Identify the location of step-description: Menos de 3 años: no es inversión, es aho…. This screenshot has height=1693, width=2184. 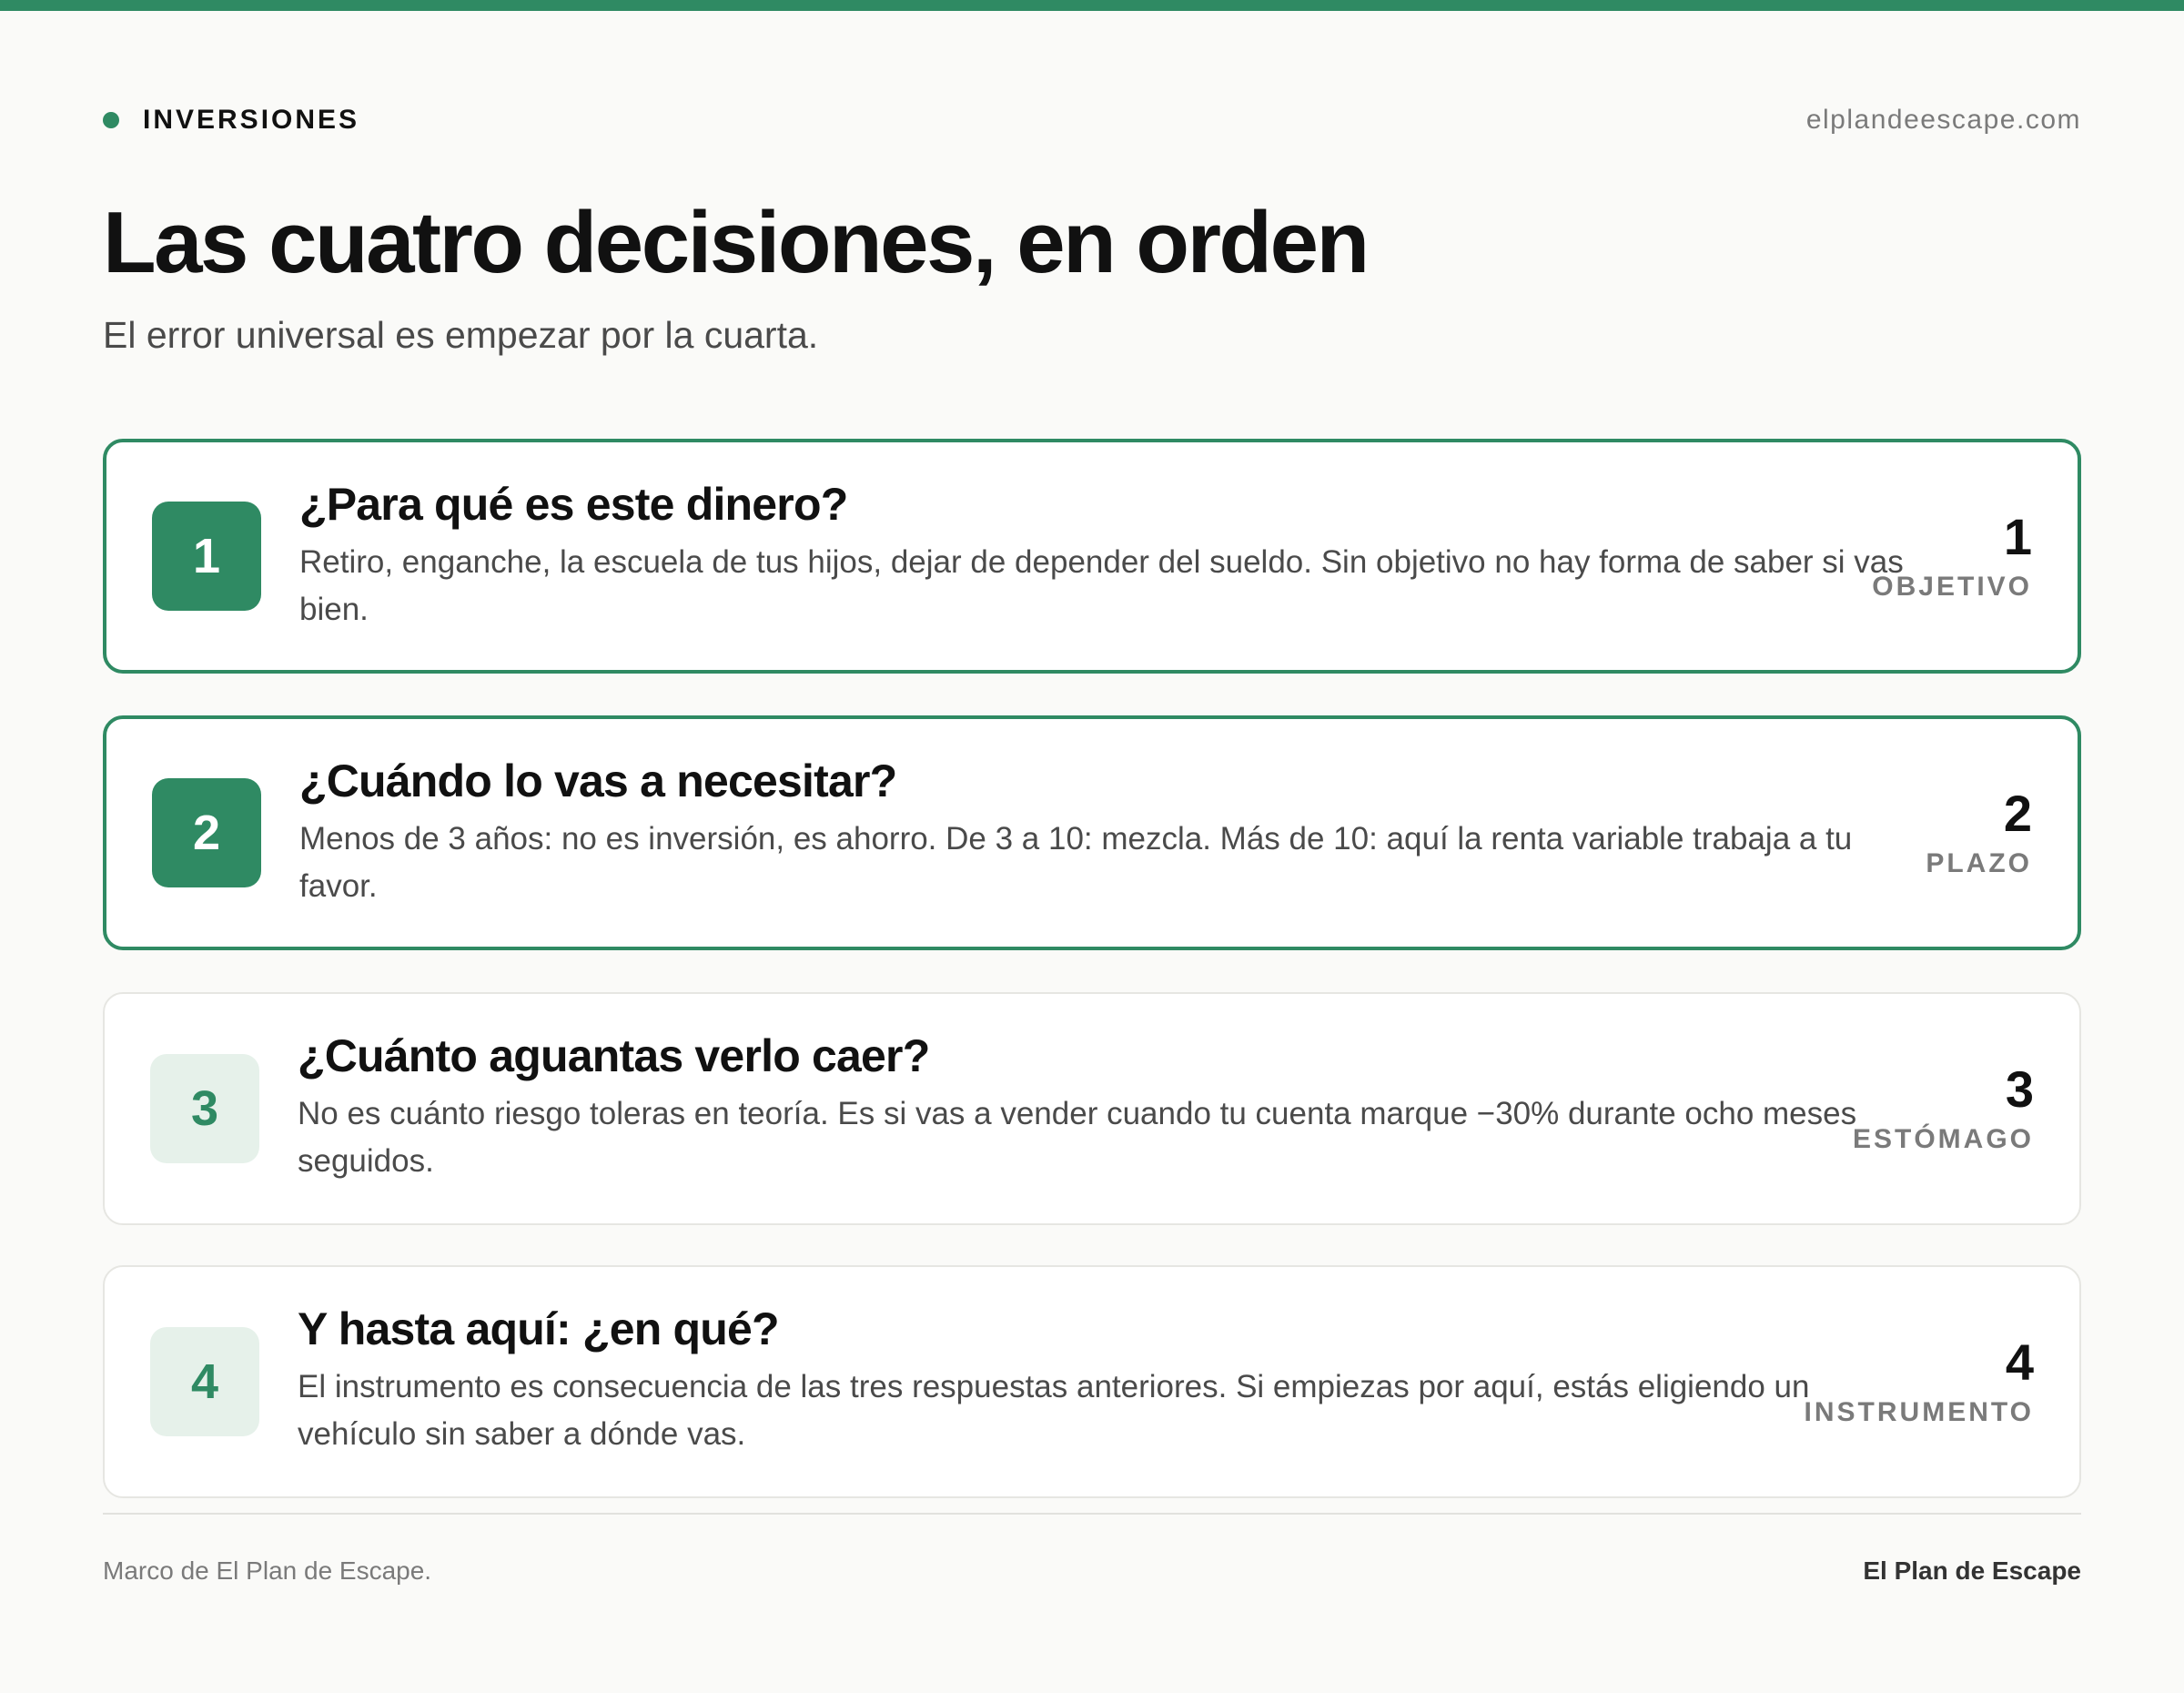
(1076, 862).